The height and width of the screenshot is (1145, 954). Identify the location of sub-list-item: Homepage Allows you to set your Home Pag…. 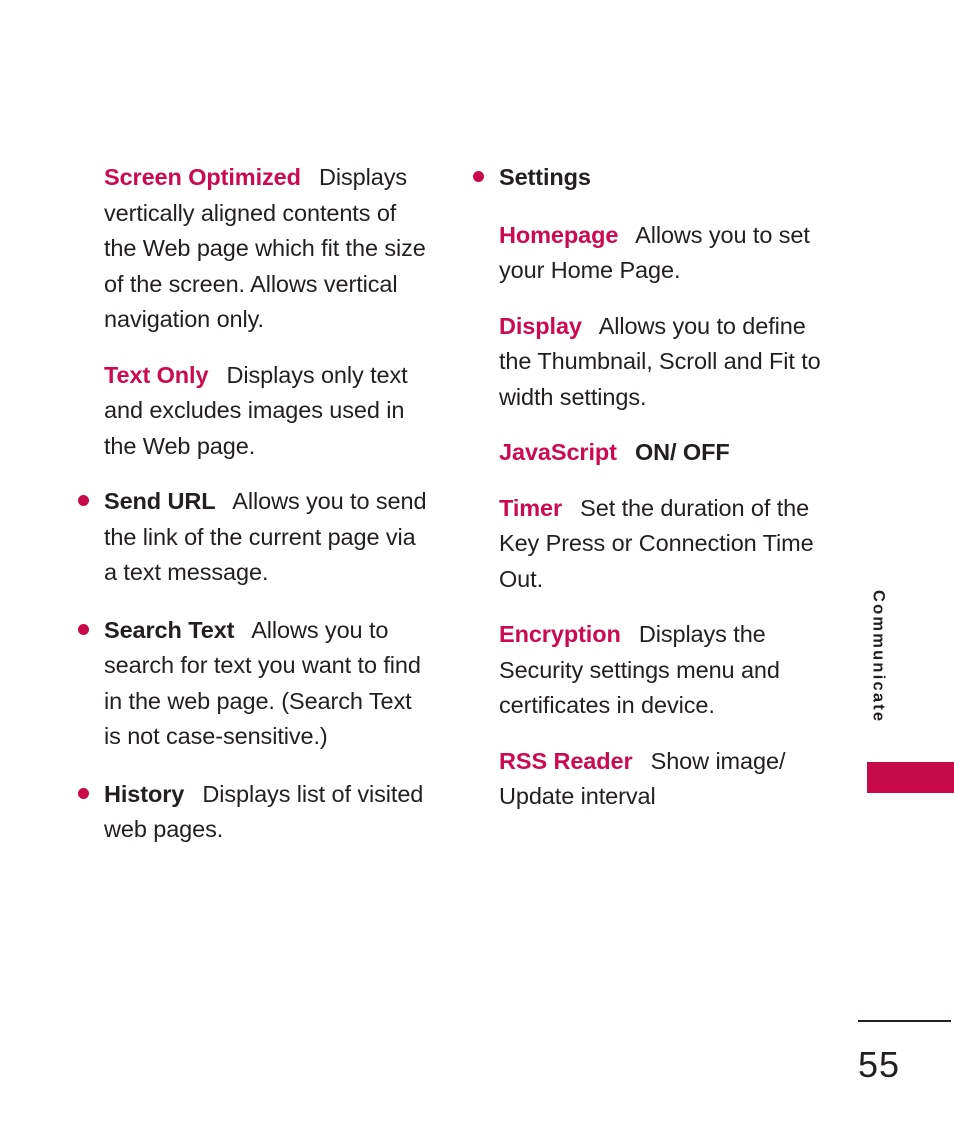
(647, 253).